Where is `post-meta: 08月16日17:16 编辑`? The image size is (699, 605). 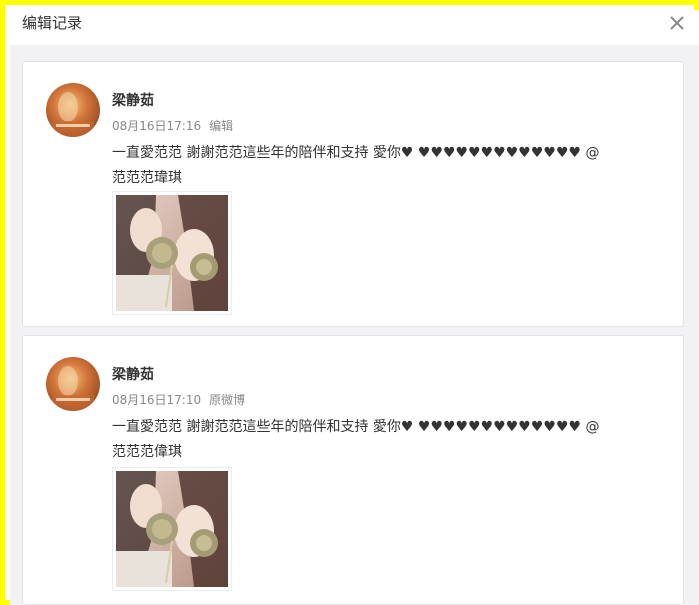 post-meta: 08月16日17:16 编辑 is located at coordinates (172, 126).